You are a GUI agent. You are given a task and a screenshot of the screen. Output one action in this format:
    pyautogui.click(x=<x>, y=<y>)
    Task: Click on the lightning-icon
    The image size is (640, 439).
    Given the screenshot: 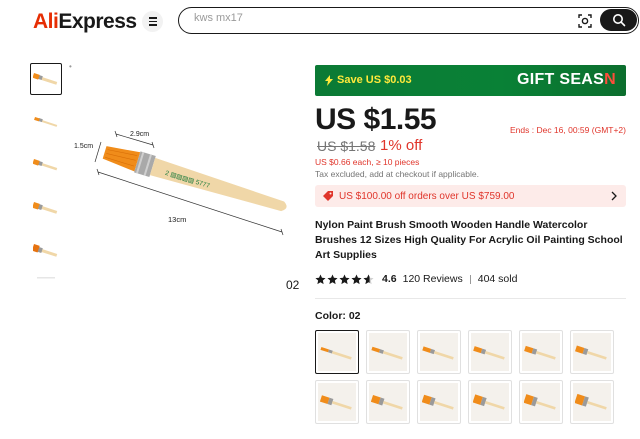 What is the action you would take?
    pyautogui.click(x=329, y=80)
    